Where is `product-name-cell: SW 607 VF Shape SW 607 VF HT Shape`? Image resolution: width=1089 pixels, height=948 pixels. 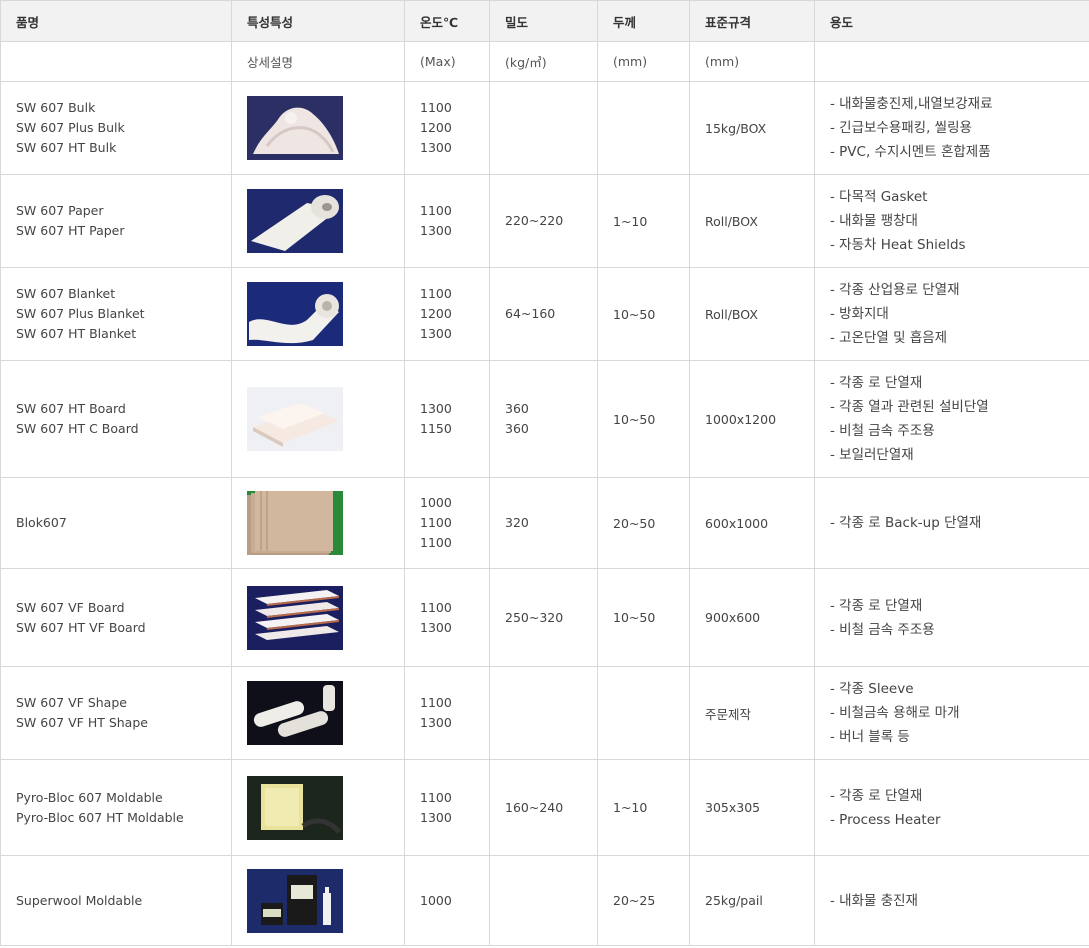 product-name-cell: SW 607 VF Shape SW 607 VF HT Shape is located at coordinates (116, 713).